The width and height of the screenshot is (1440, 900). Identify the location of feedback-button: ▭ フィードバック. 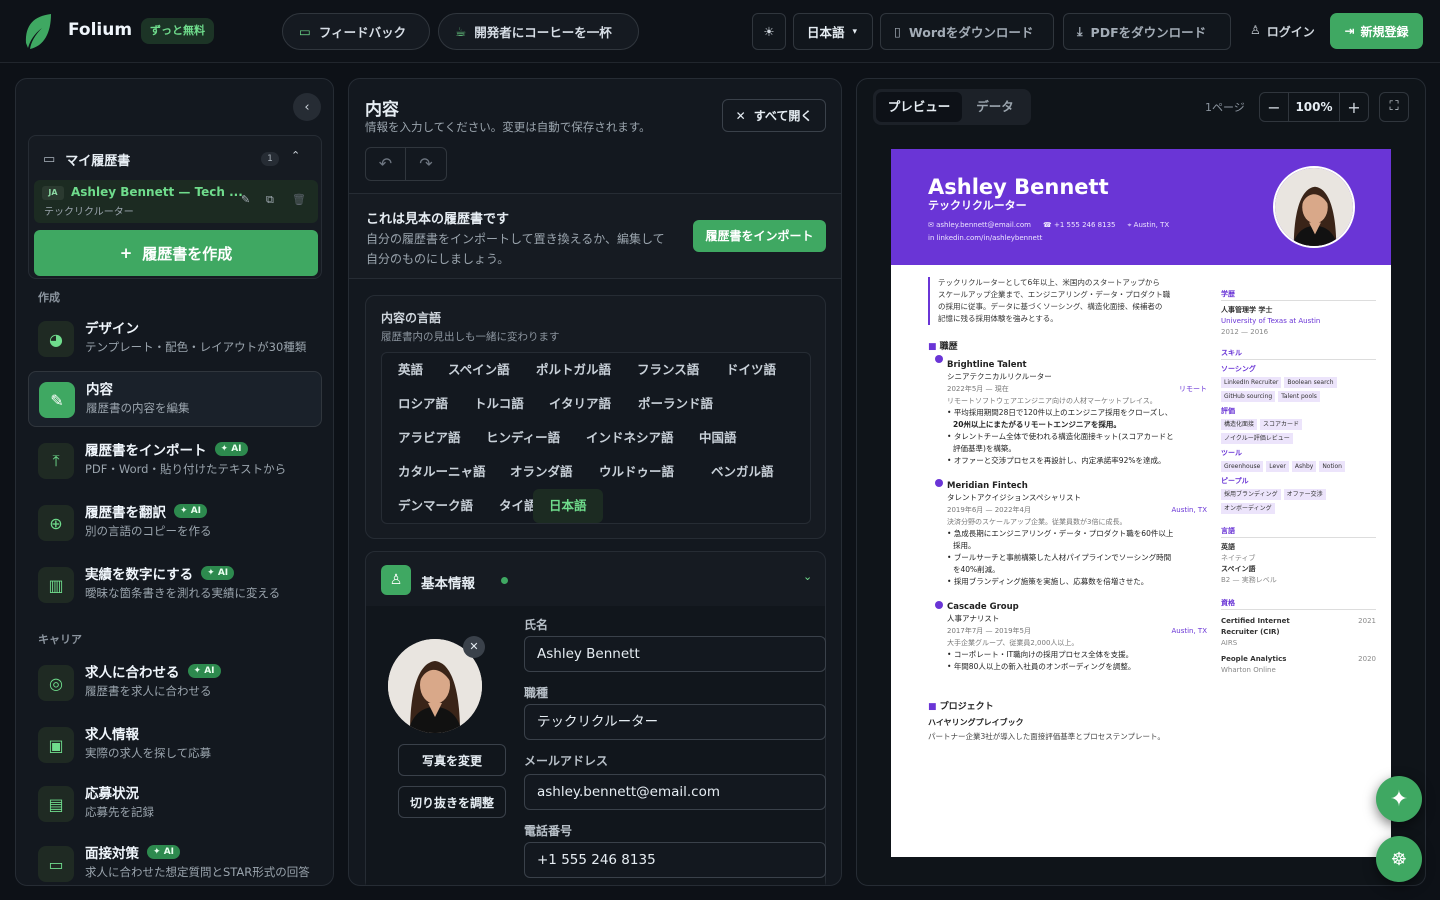
(356, 31).